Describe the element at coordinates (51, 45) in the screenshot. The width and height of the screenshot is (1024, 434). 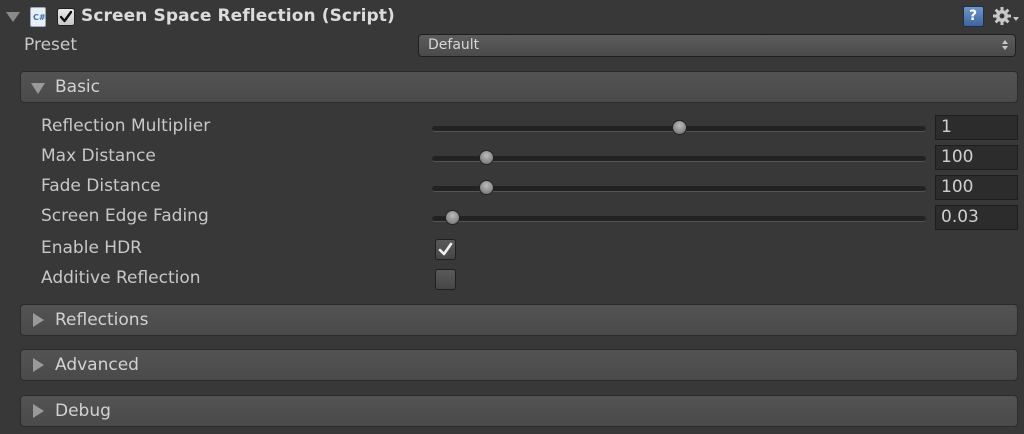
I see `preset-label: Preset` at that location.